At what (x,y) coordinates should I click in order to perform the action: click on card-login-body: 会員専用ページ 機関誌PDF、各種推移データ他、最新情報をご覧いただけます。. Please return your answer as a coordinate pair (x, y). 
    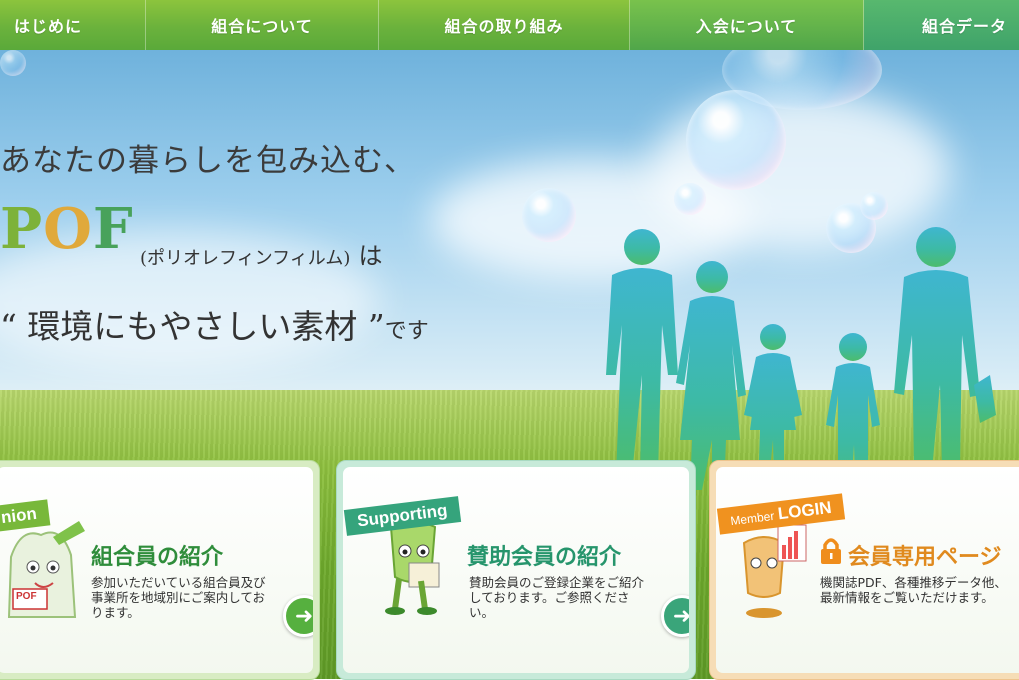
    Looking at the image, I should click on (867, 570).